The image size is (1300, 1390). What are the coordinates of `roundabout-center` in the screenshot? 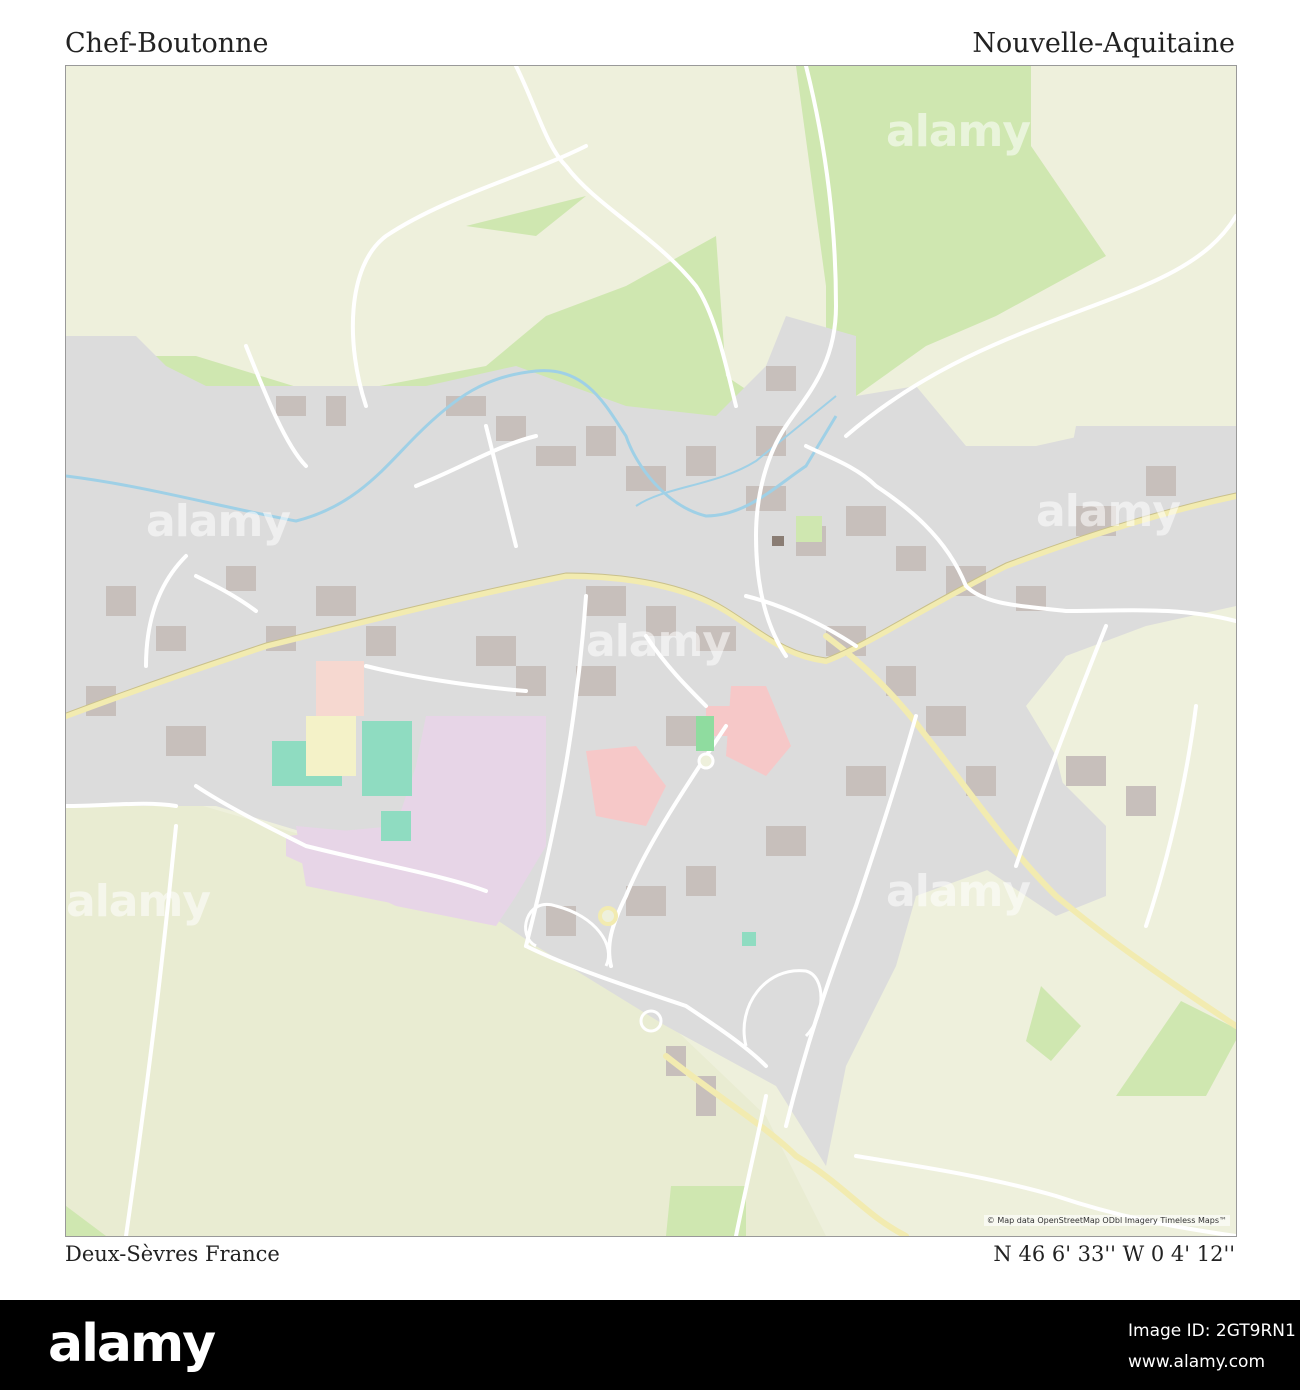 It's located at (706, 761).